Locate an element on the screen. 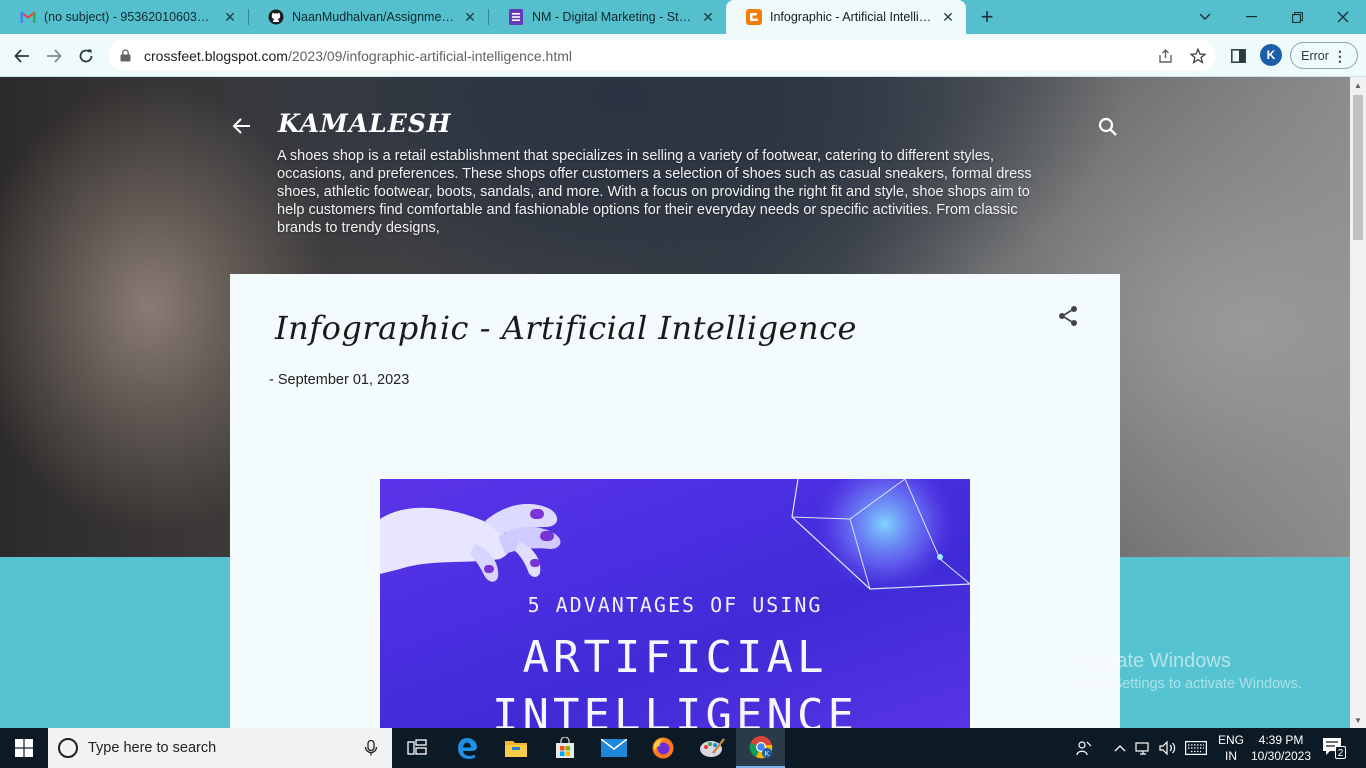 The image size is (1366, 768). language-code: ENG is located at coordinates (1230, 740).